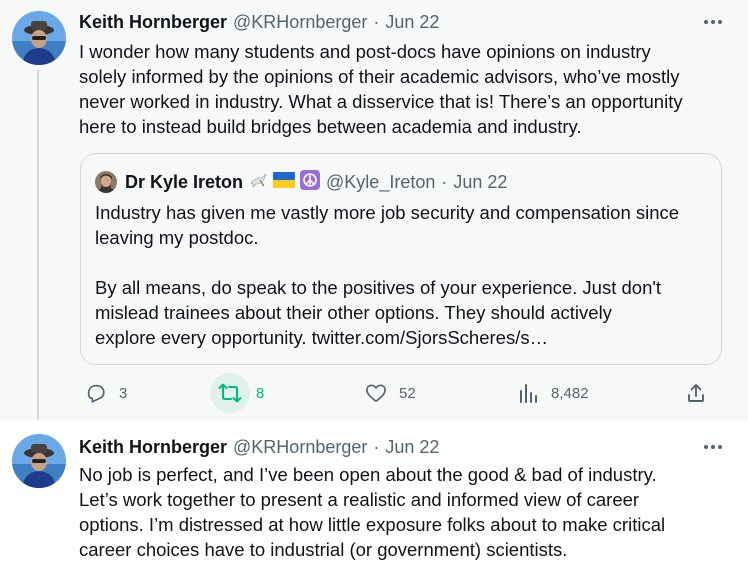 This screenshot has width=748, height=571. What do you see at coordinates (38, 255) in the screenshot?
I see `thread-connector-line` at bounding box center [38, 255].